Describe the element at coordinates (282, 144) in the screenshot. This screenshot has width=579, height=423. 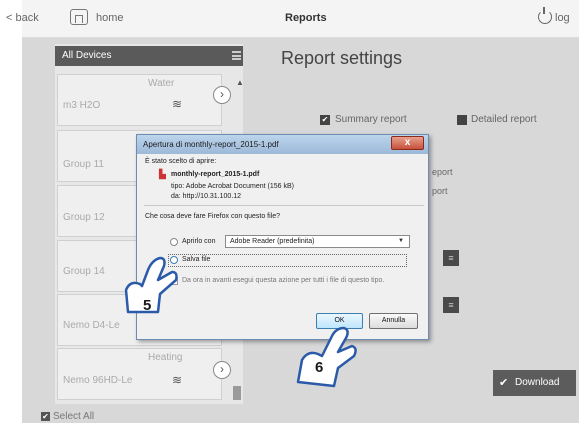
I see `dialog-title: Apertura di monthly-report_2015-1.pdf` at that location.